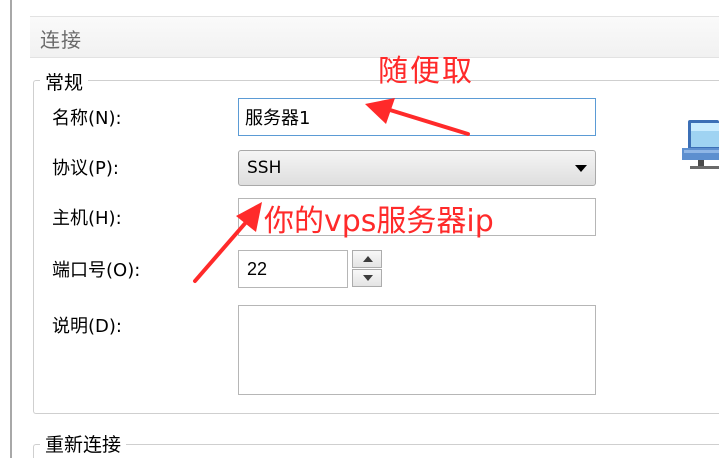  What do you see at coordinates (417, 168) in the screenshot?
I see `protocol-select: SSH` at bounding box center [417, 168].